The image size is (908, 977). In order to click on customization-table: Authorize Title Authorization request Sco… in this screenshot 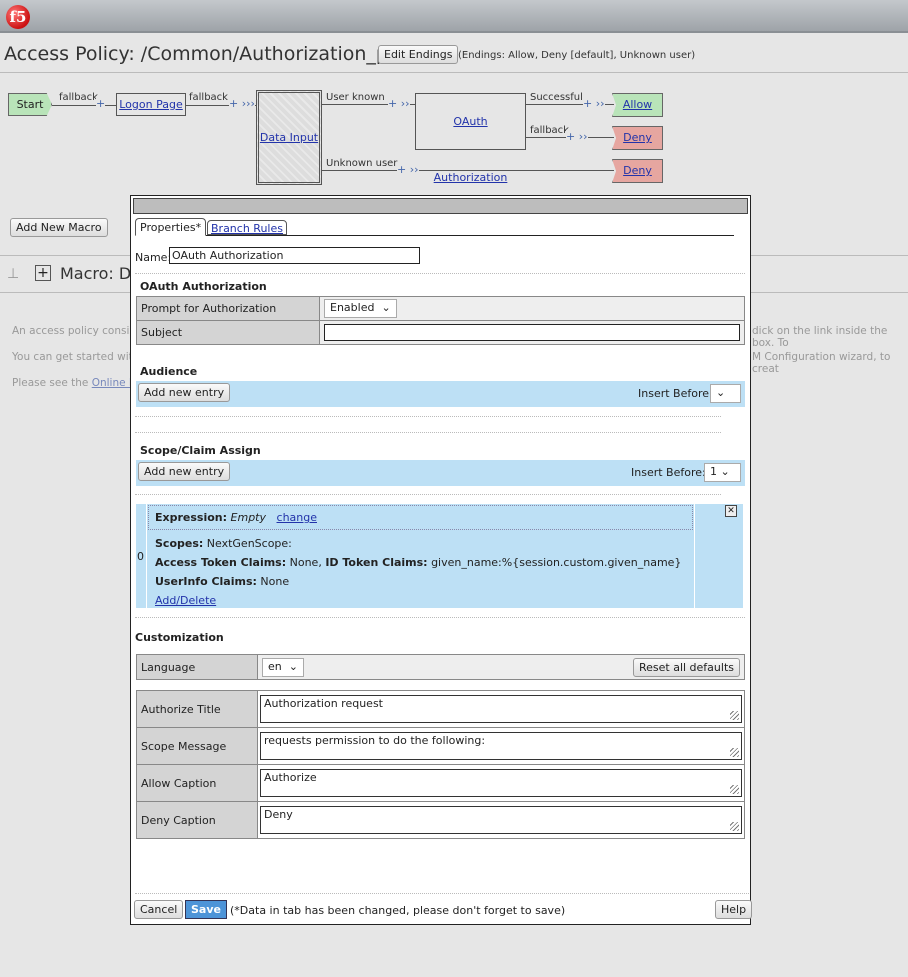, I will do `click(440, 764)`.